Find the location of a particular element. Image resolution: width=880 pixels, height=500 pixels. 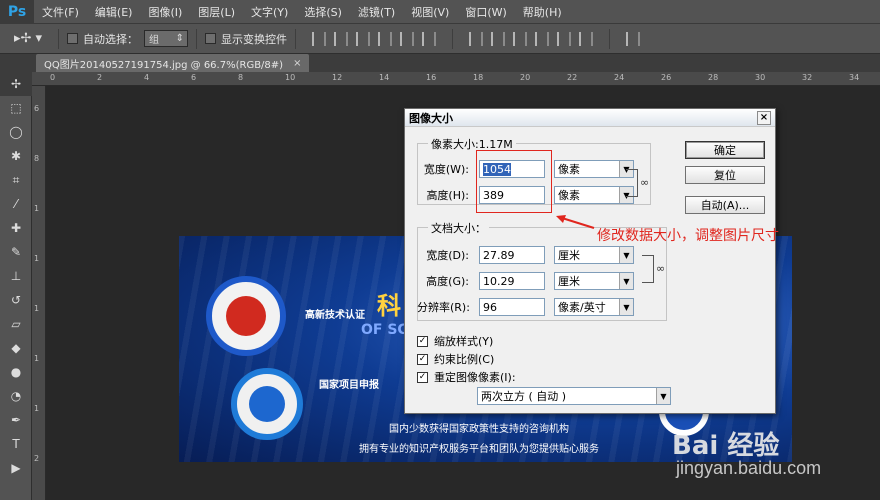

menu-type: 文字(Y) is located at coordinates (269, 12).